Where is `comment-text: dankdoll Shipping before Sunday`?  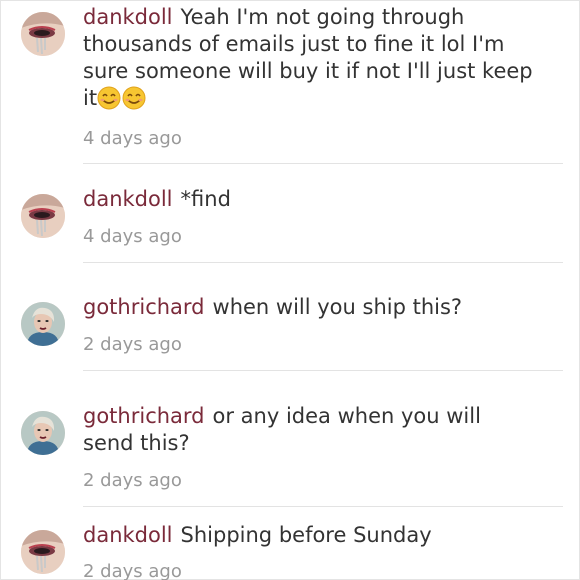
comment-text: dankdoll Shipping before Sunday is located at coordinates (308, 535).